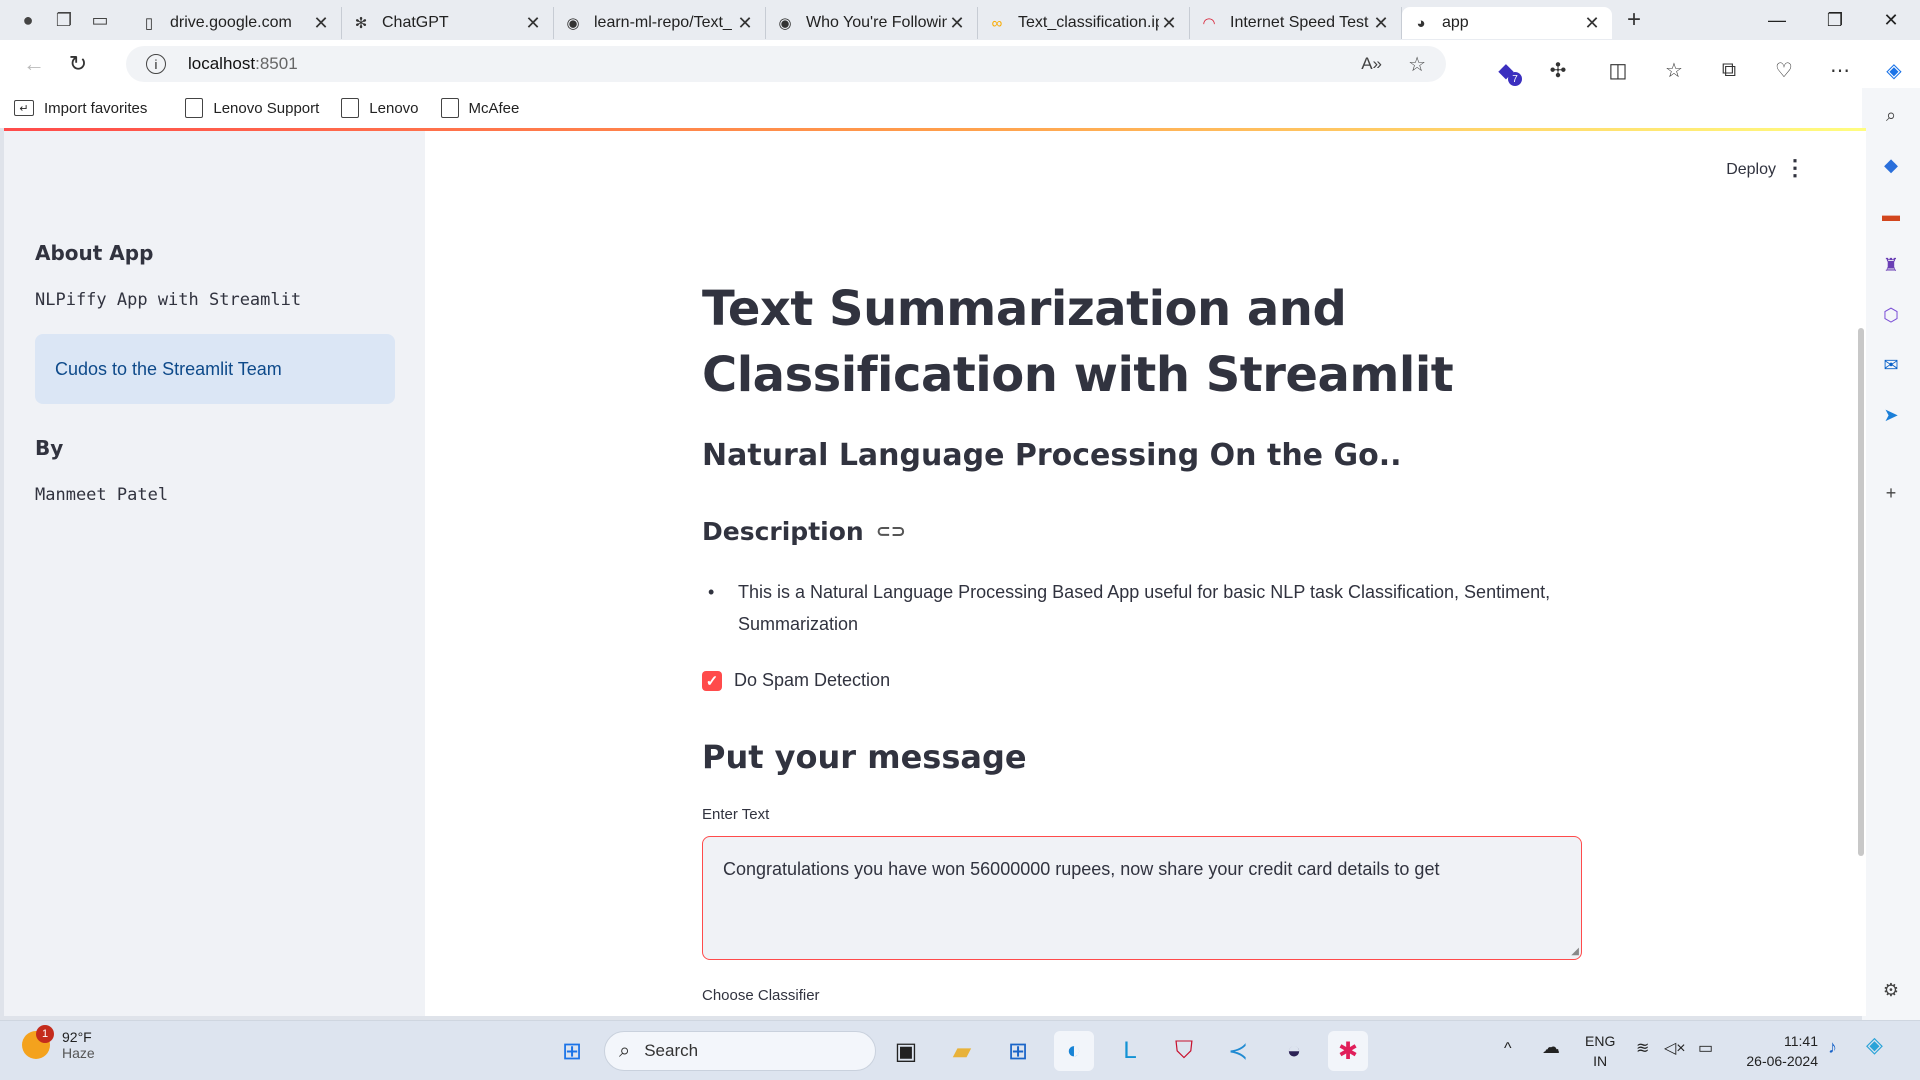  Describe the element at coordinates (64, 20) in the screenshot. I see `workspaces-icon: ❐` at that location.